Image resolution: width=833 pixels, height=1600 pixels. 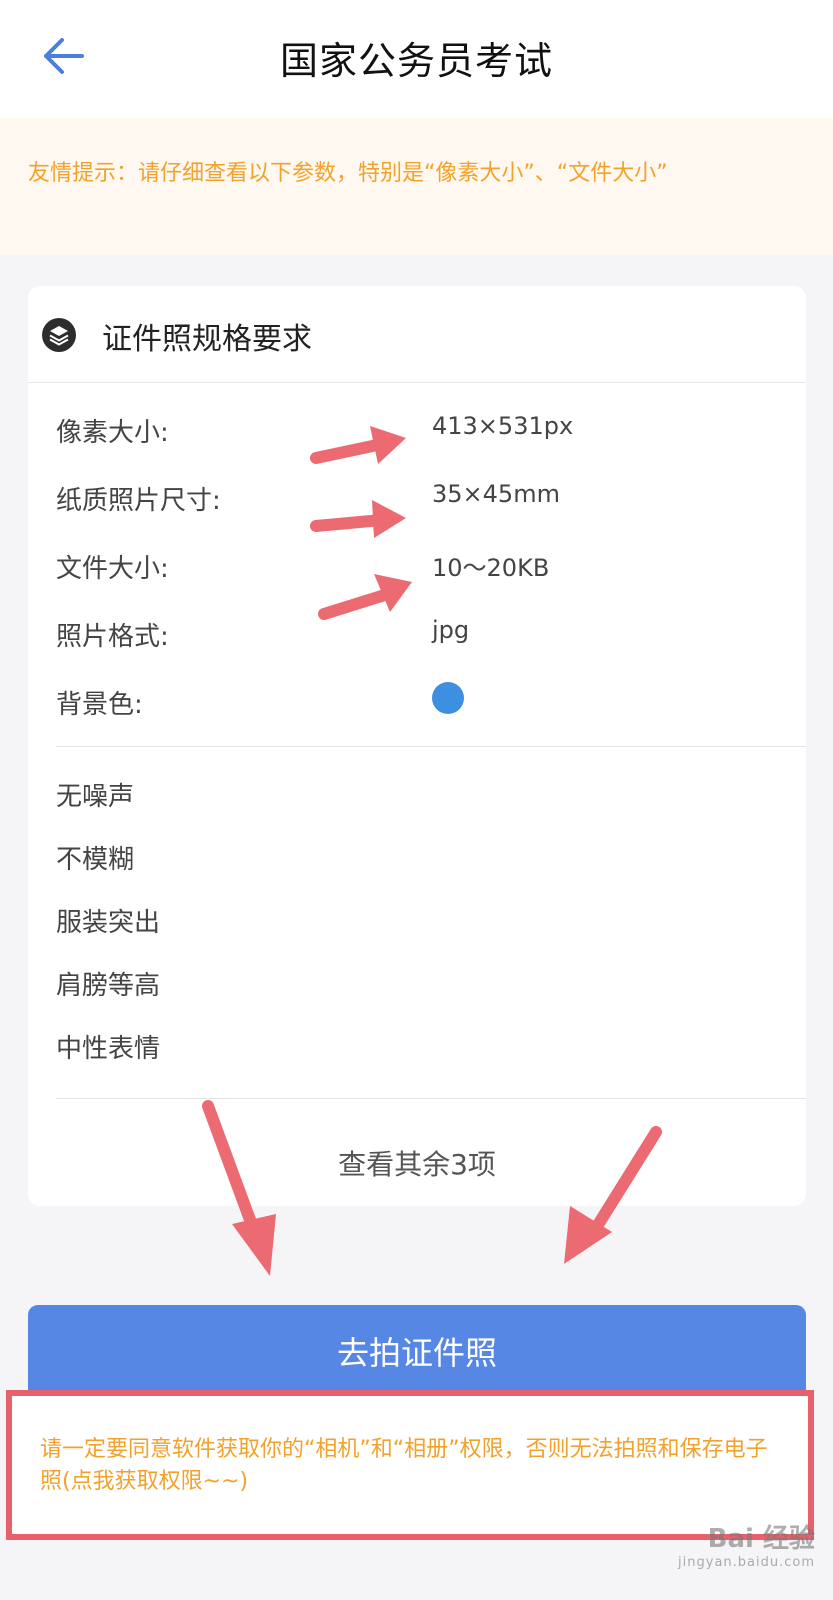 I want to click on spec-value: 413×531px, so click(x=503, y=426).